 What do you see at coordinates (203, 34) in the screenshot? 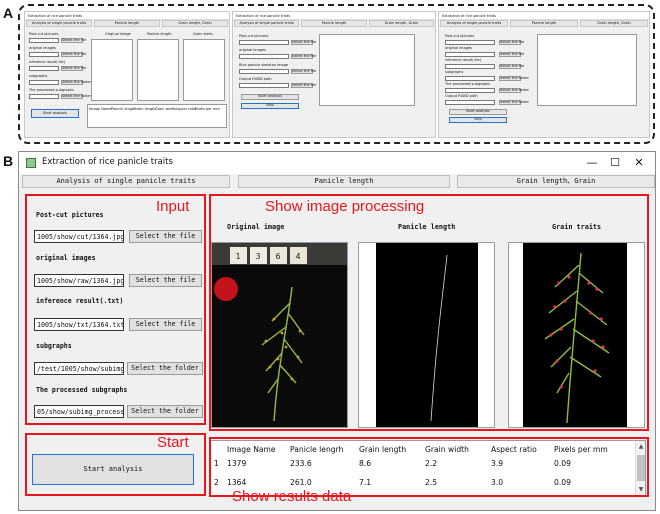
I see `mini-image-title: Grain traits` at bounding box center [203, 34].